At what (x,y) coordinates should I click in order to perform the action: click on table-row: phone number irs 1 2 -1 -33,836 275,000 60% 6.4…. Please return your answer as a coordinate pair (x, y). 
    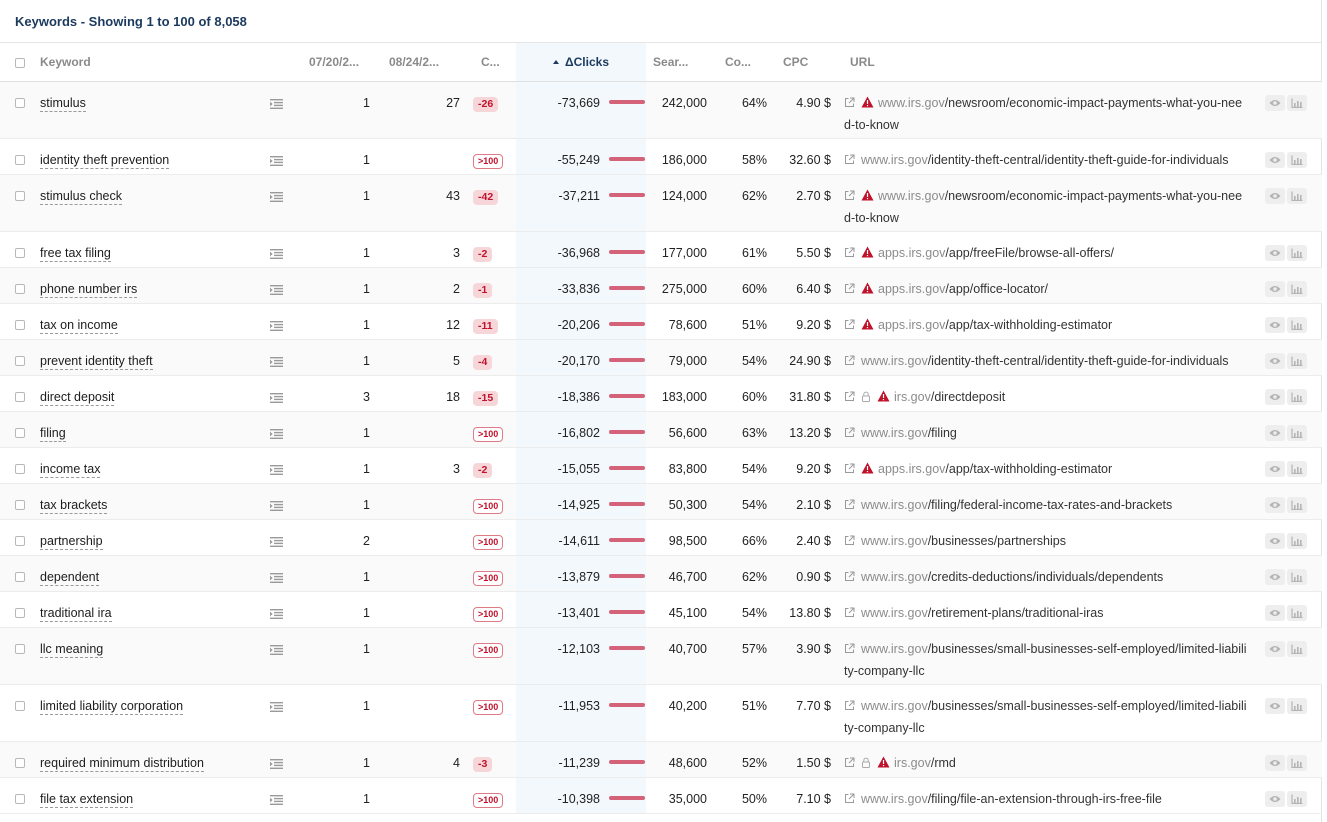
    Looking at the image, I should click on (661, 285).